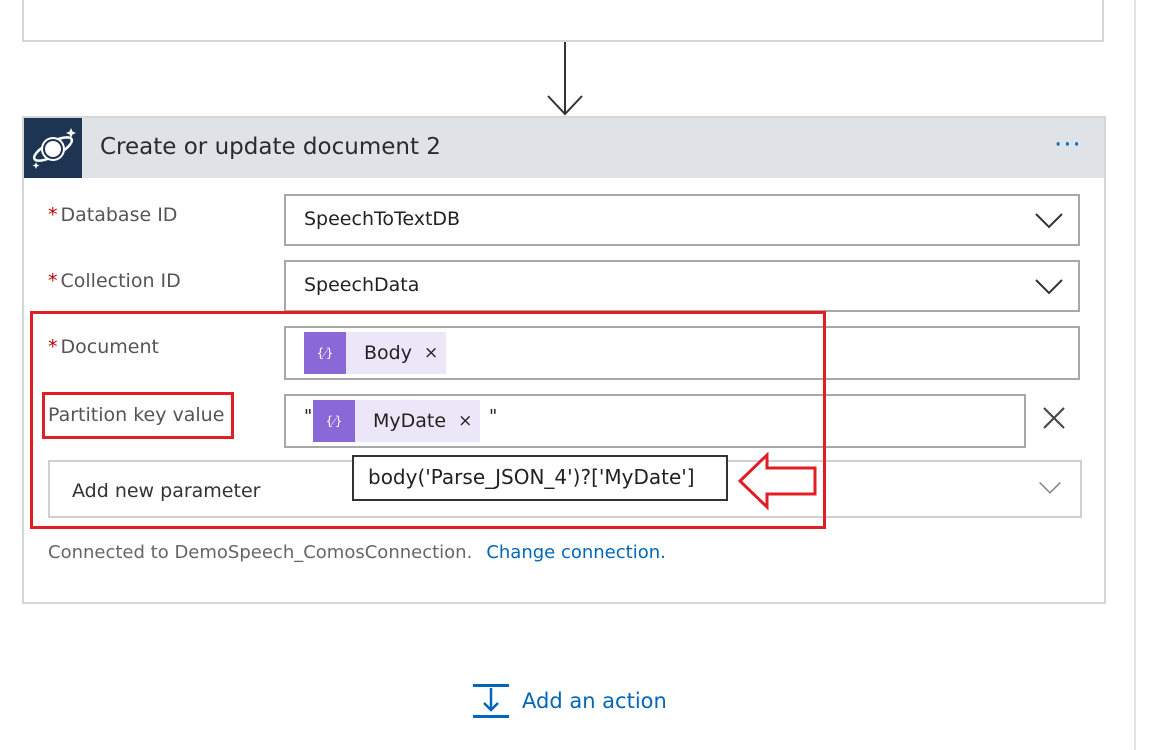 Image resolution: width=1151 pixels, height=750 pixels. Describe the element at coordinates (565, 79) in the screenshot. I see `arrow-down-icon` at that location.